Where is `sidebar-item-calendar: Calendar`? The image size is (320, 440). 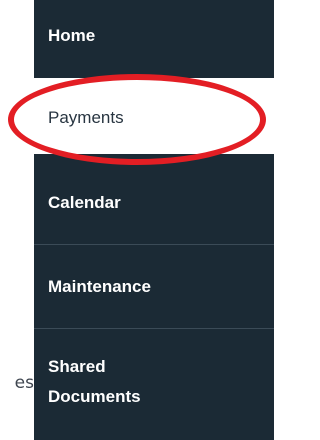
sidebar-item-calendar: Calendar is located at coordinates (154, 203).